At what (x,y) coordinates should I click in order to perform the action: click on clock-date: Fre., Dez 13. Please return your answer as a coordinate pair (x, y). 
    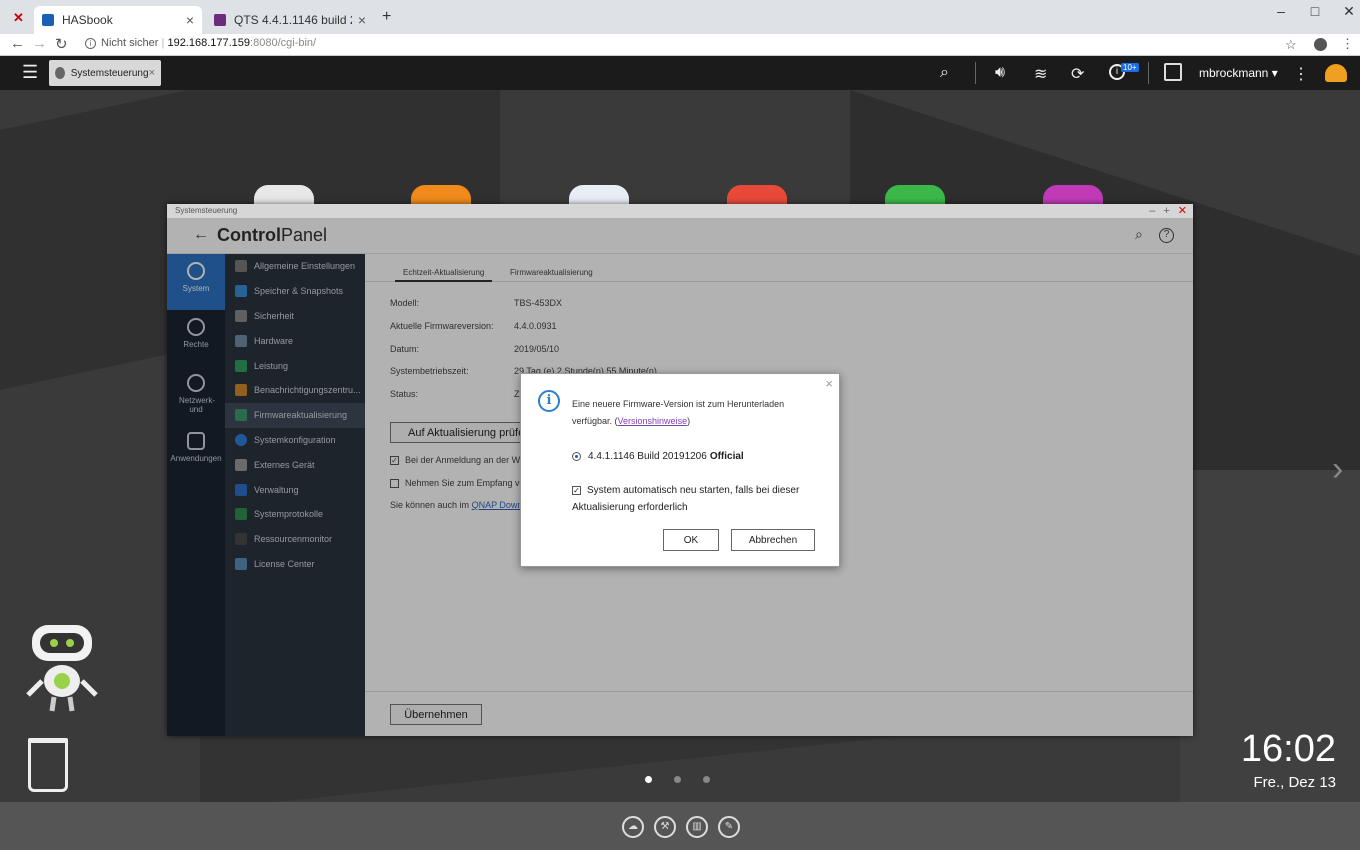
    Looking at the image, I should click on (1294, 782).